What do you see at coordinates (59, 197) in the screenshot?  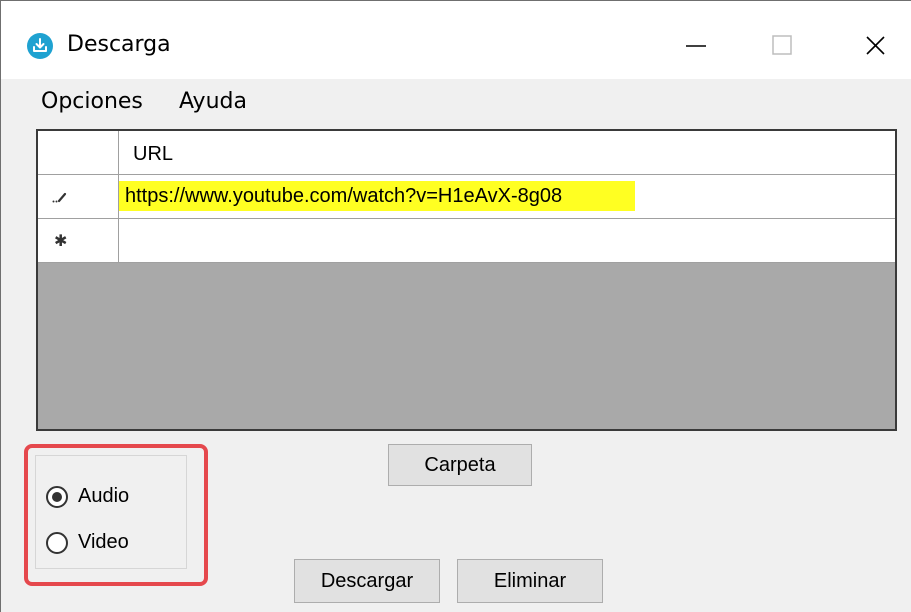 I see `pencil-icon` at bounding box center [59, 197].